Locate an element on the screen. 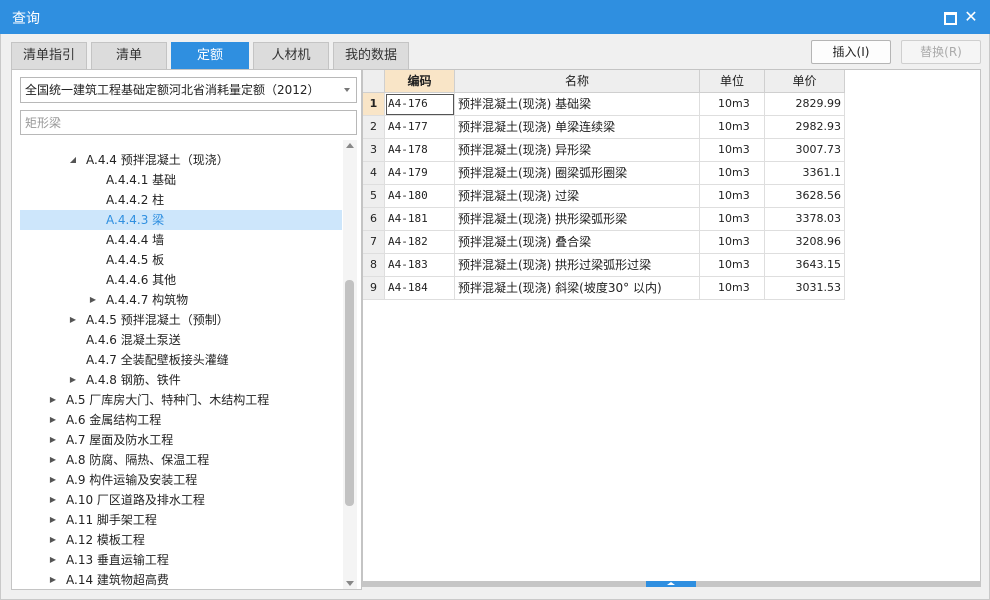 The height and width of the screenshot is (600, 990). price-cell: 3628.56 is located at coordinates (805, 196).